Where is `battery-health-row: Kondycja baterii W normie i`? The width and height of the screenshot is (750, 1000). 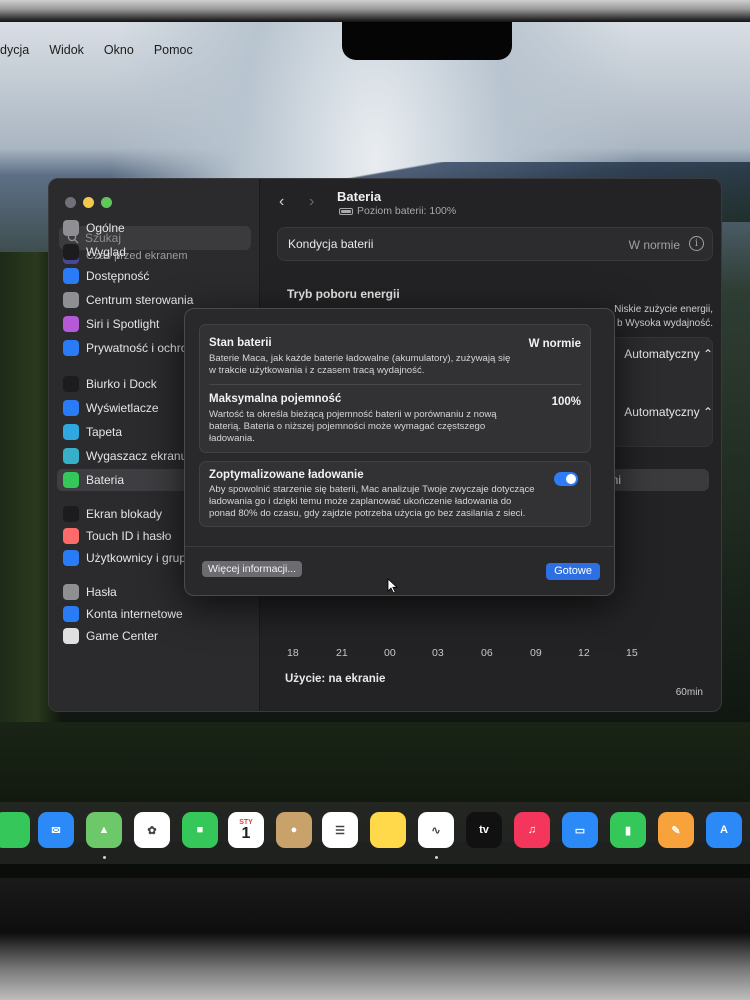
battery-health-row: Kondycja baterii W normie i is located at coordinates (495, 244).